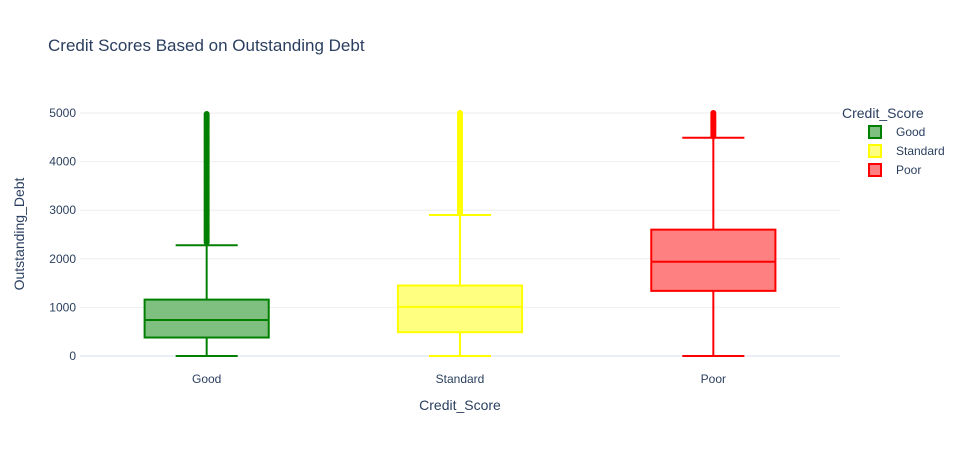 The width and height of the screenshot is (968, 455). I want to click on legend-title: Credit_Score, so click(883, 113).